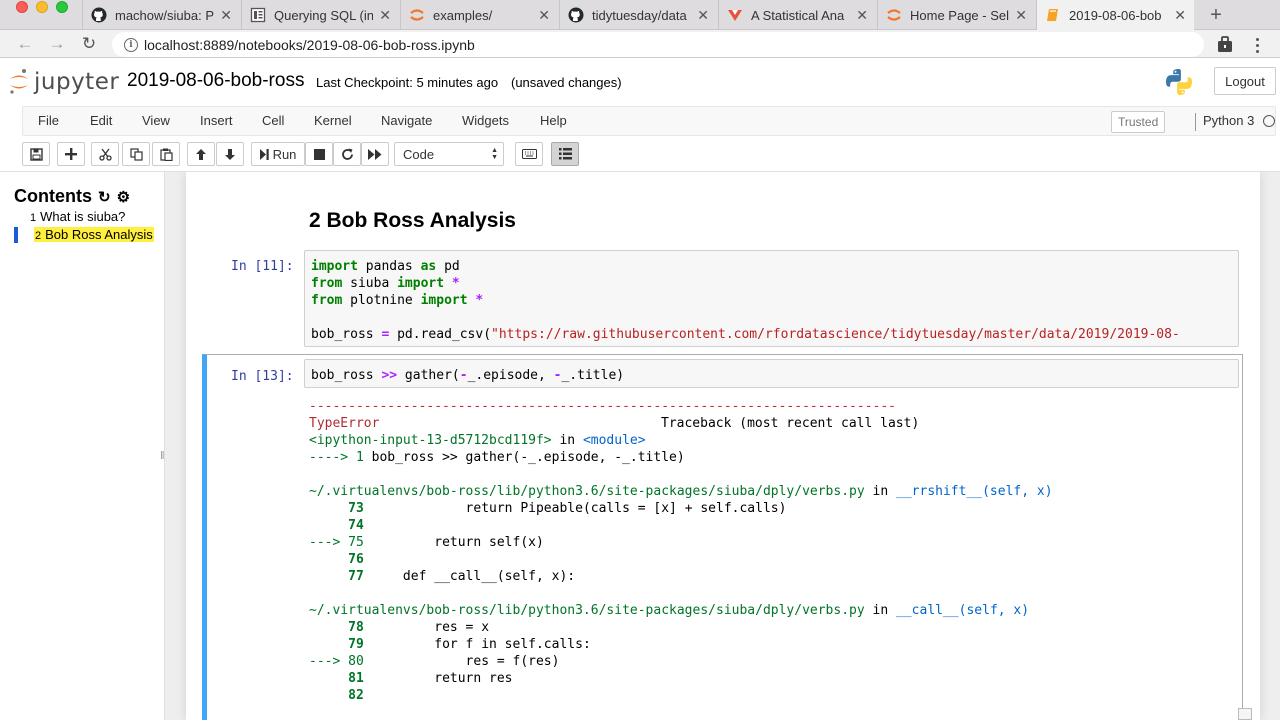  What do you see at coordinates (258, 15) in the screenshot?
I see `document-icon` at bounding box center [258, 15].